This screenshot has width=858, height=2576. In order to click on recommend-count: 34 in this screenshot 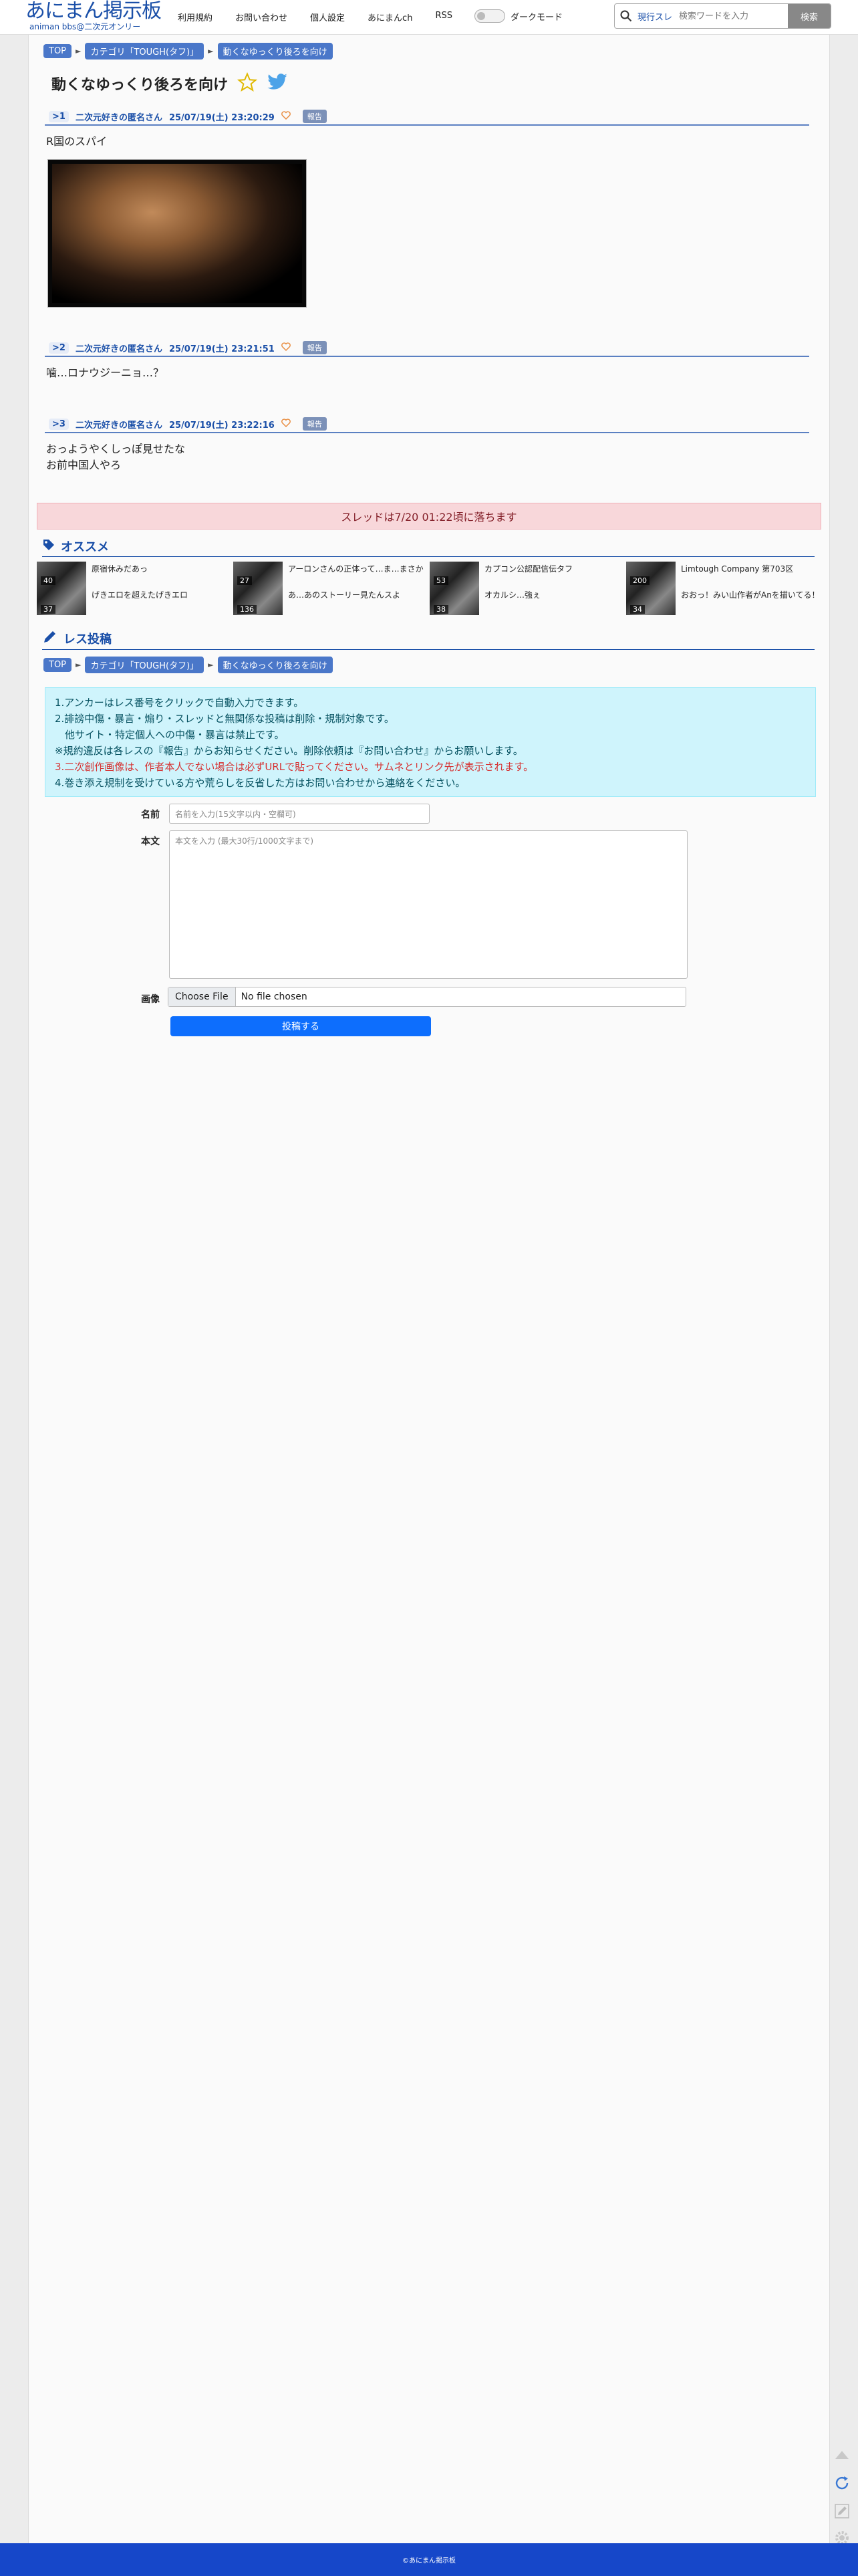, I will do `click(637, 609)`.